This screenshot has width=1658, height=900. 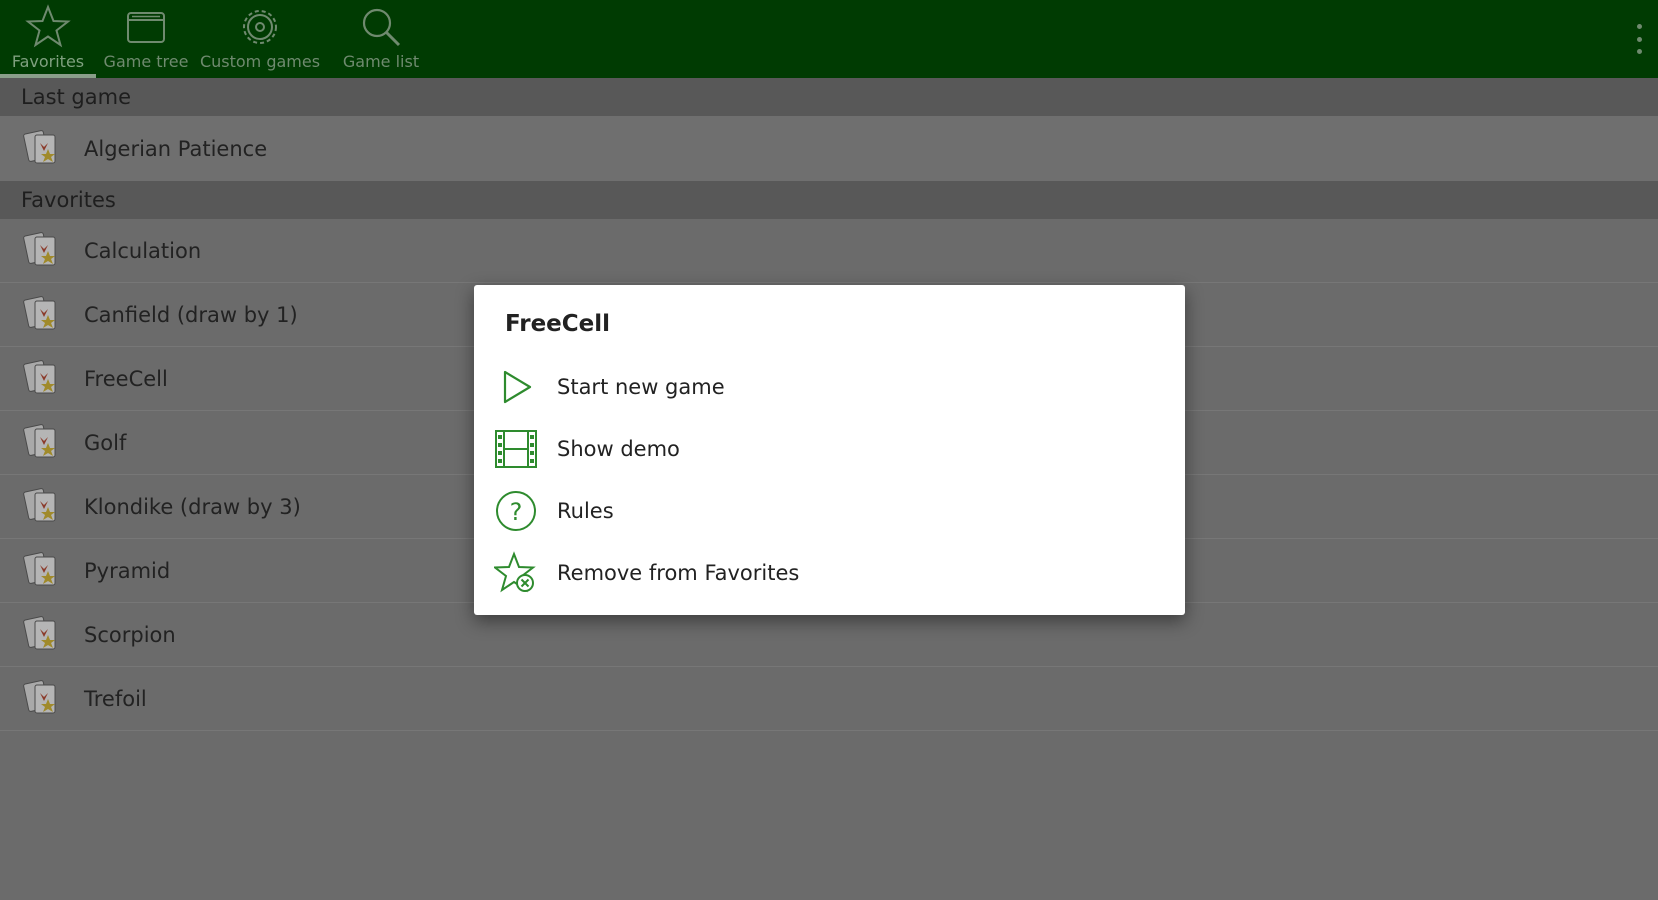 What do you see at coordinates (48, 61) in the screenshot?
I see `tab-favorites-label: Favorites` at bounding box center [48, 61].